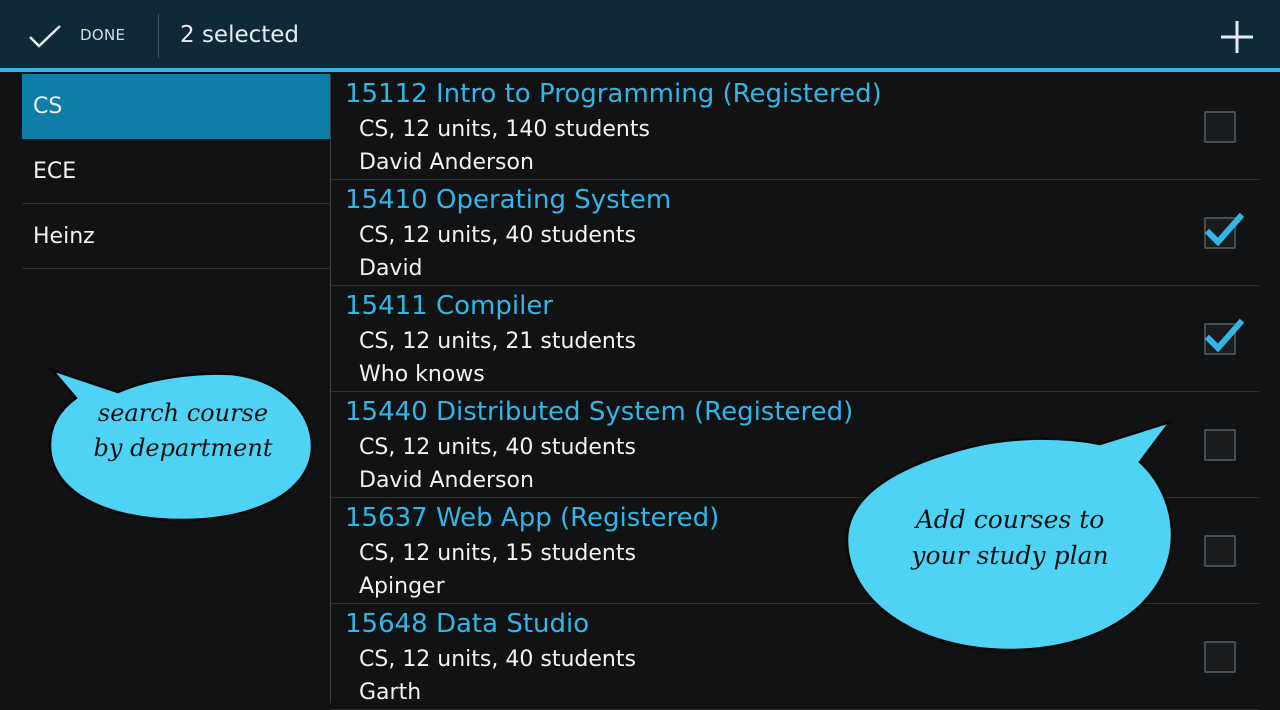 Image resolution: width=1280 pixels, height=710 pixels. What do you see at coordinates (45, 36) in the screenshot?
I see `check-icon` at bounding box center [45, 36].